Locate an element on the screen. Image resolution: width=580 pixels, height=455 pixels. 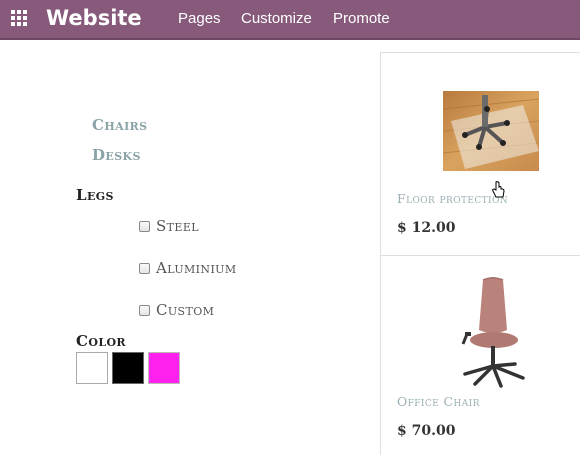
color-filter-title: Color is located at coordinates (101, 341).